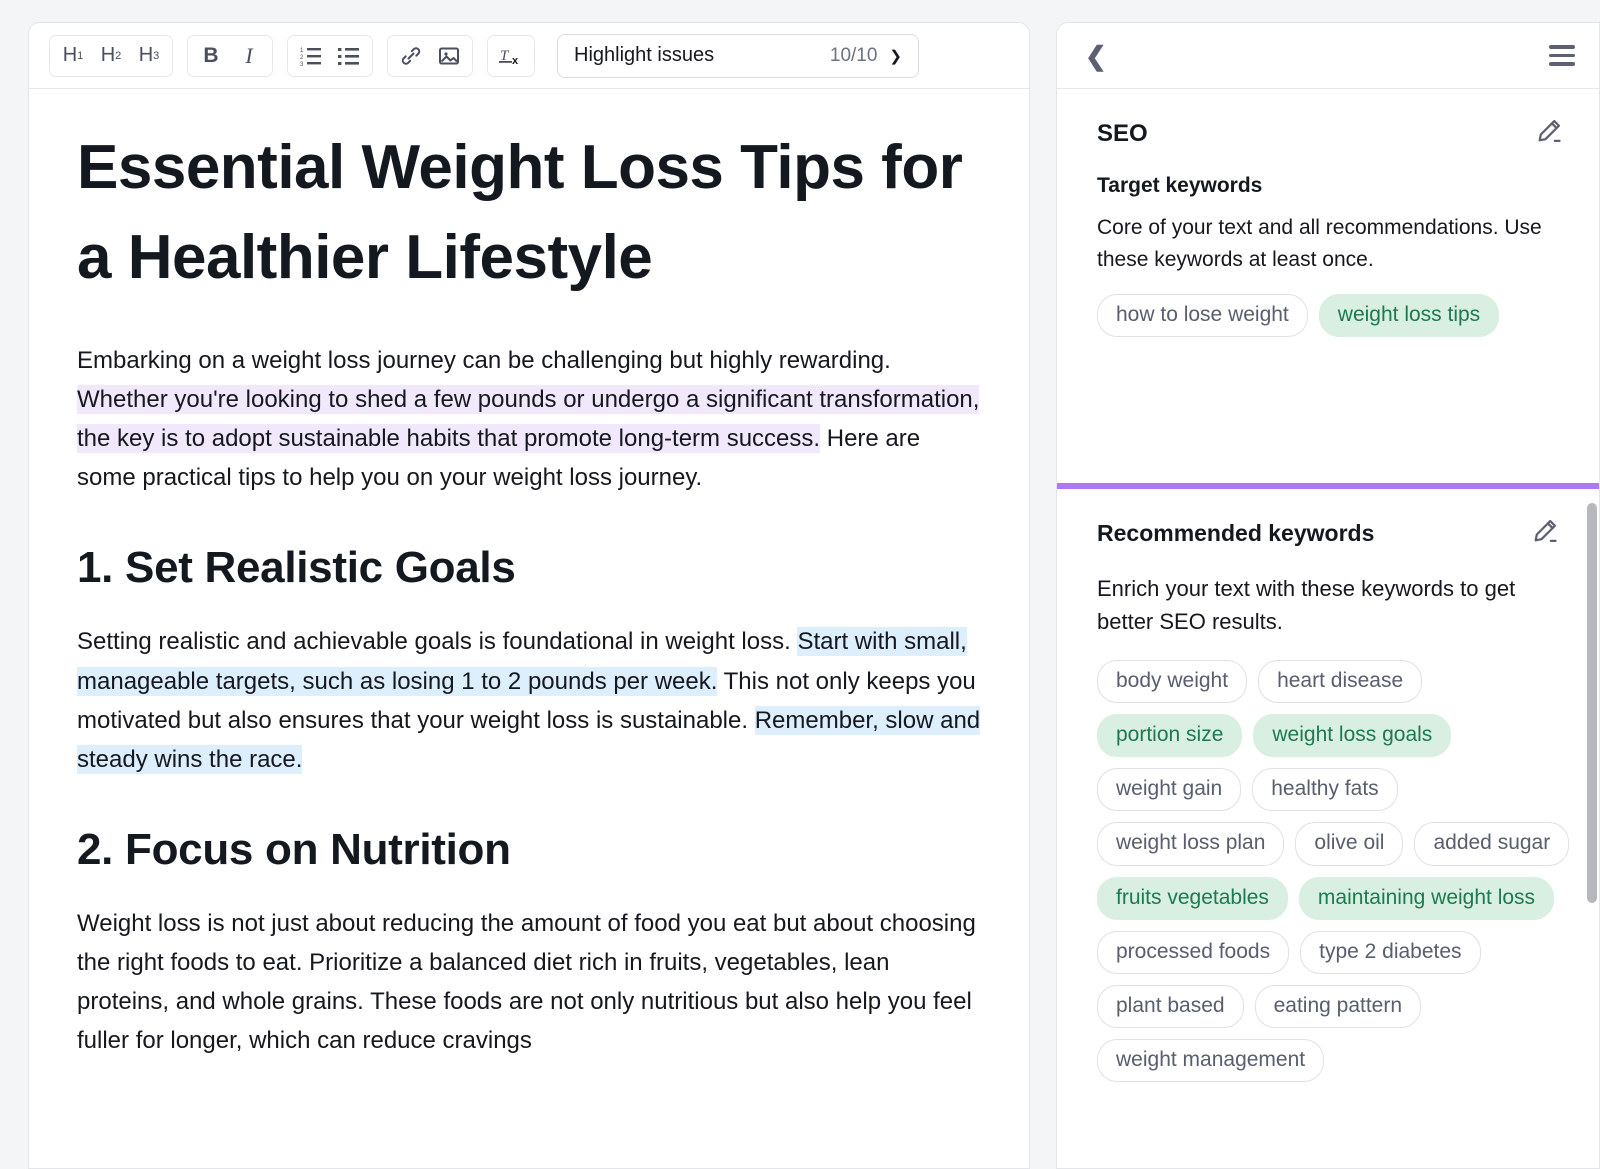 The width and height of the screenshot is (1600, 1169). I want to click on keyword-pill: weight gain, so click(1169, 790).